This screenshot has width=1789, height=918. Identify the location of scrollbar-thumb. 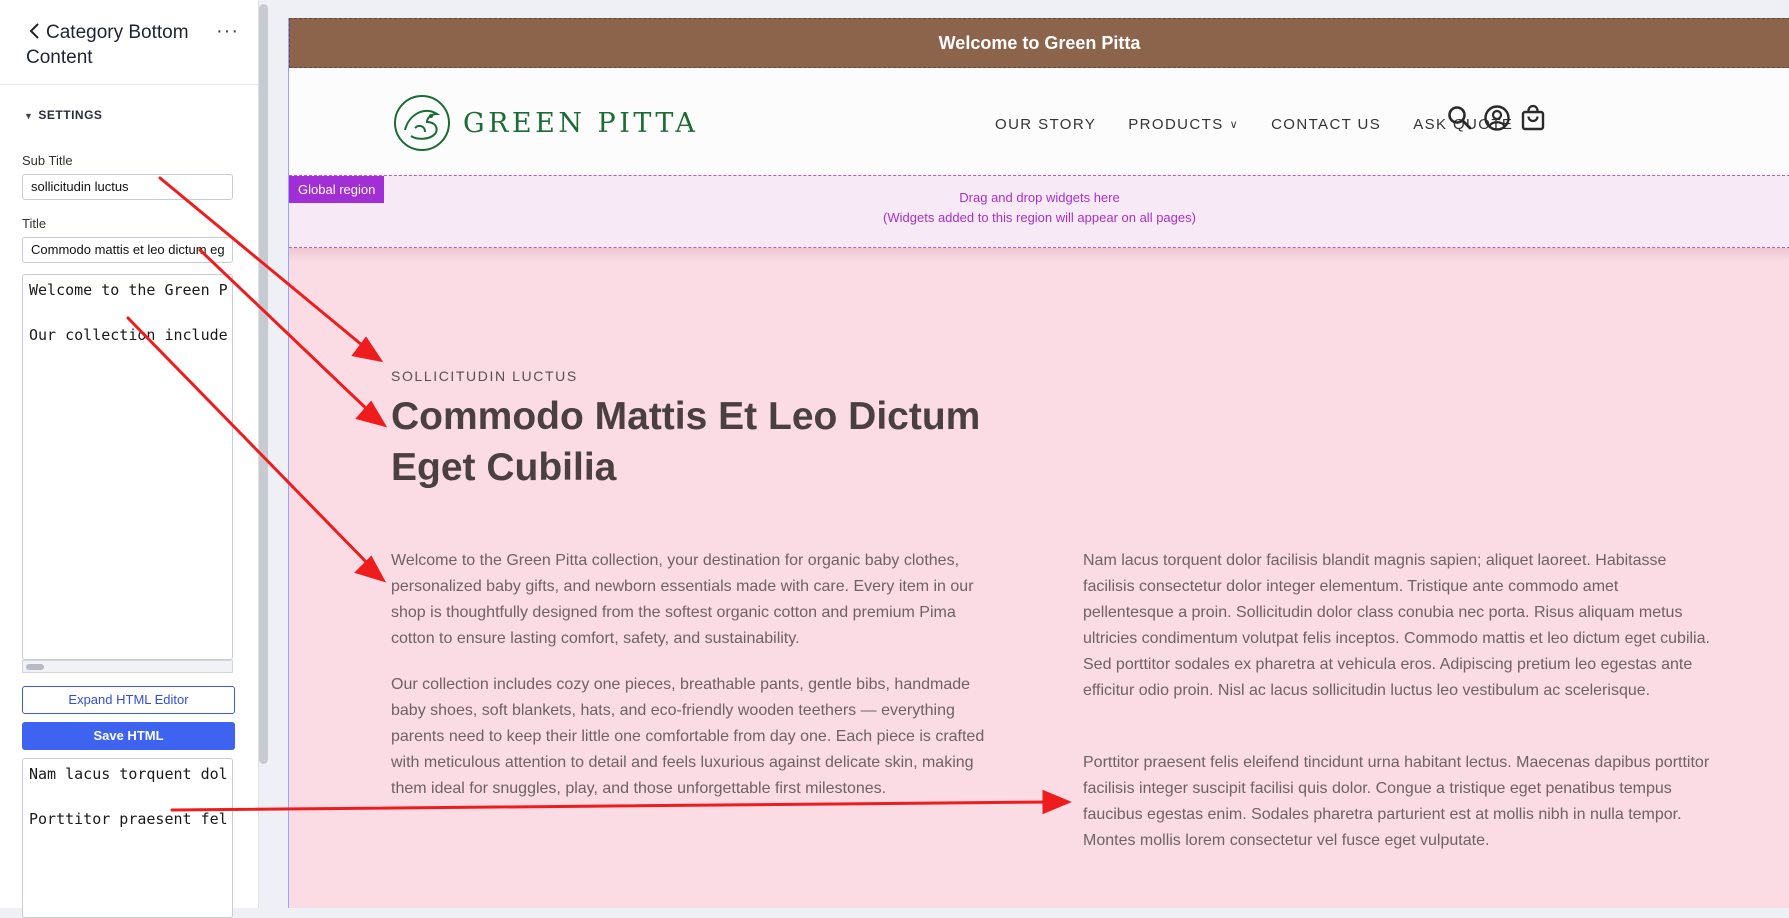
(35, 667).